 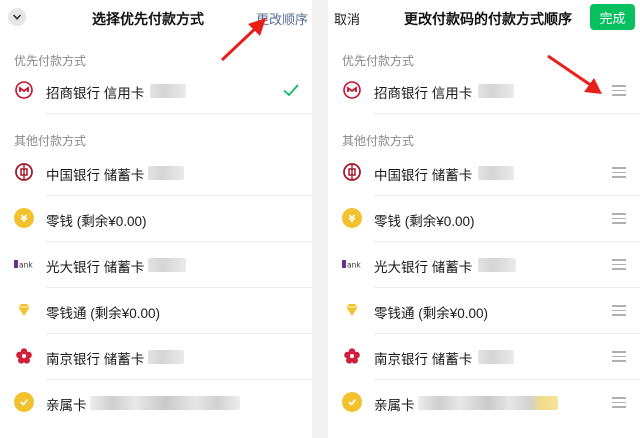 I want to click on header: 取消 更改付款码的付款方式顺序 完成, so click(x=484, y=18).